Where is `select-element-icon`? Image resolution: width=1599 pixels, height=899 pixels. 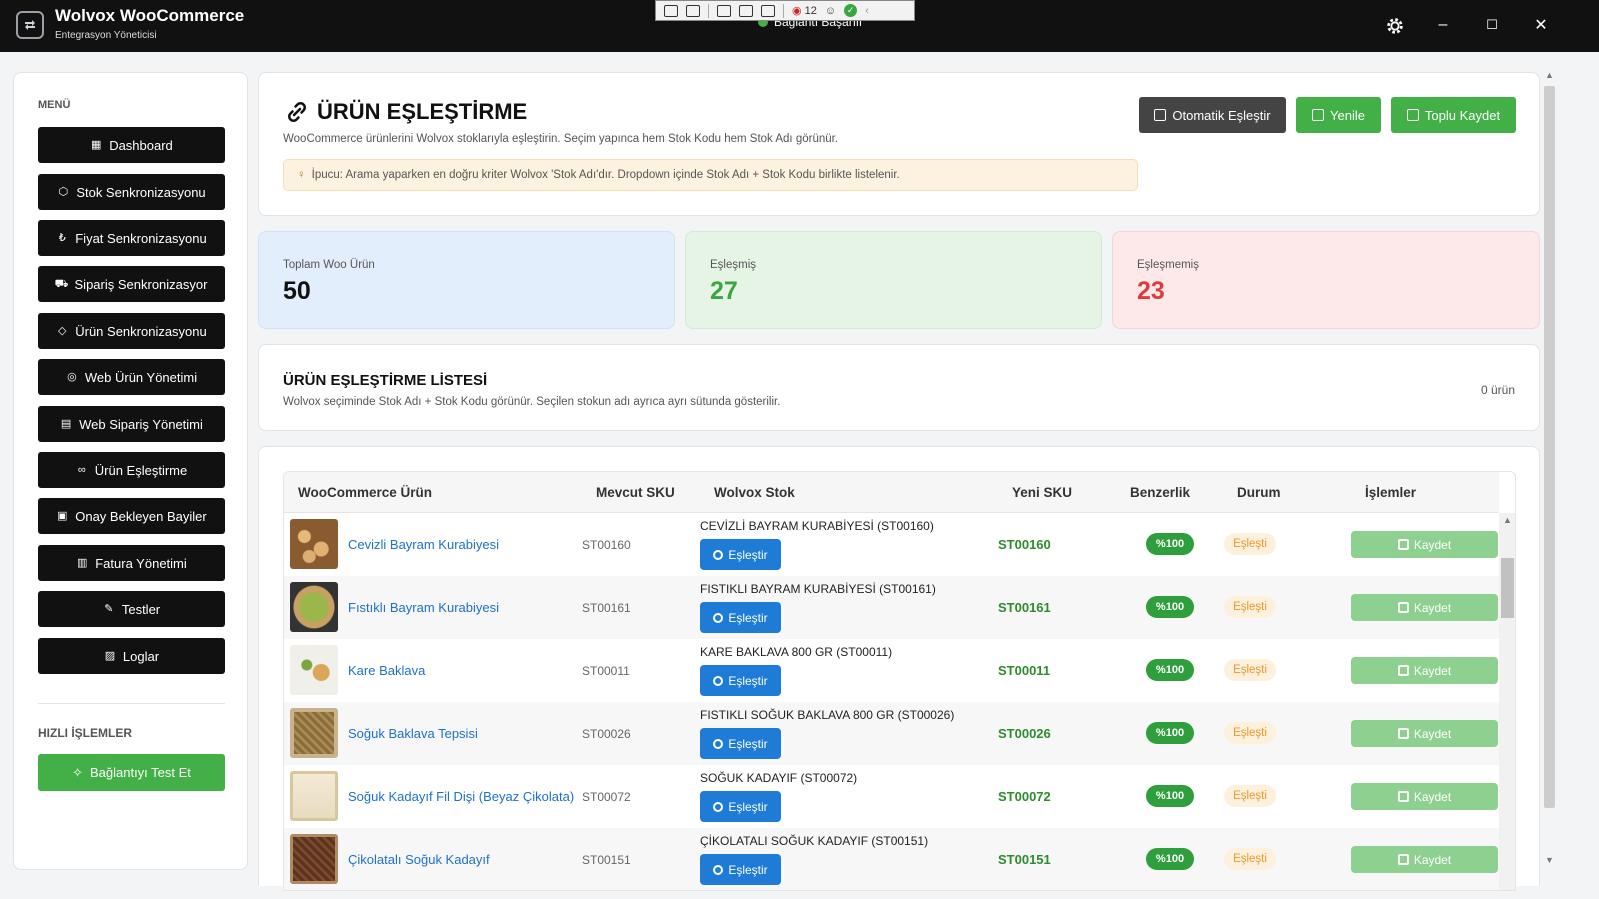
select-element-icon is located at coordinates (671, 10).